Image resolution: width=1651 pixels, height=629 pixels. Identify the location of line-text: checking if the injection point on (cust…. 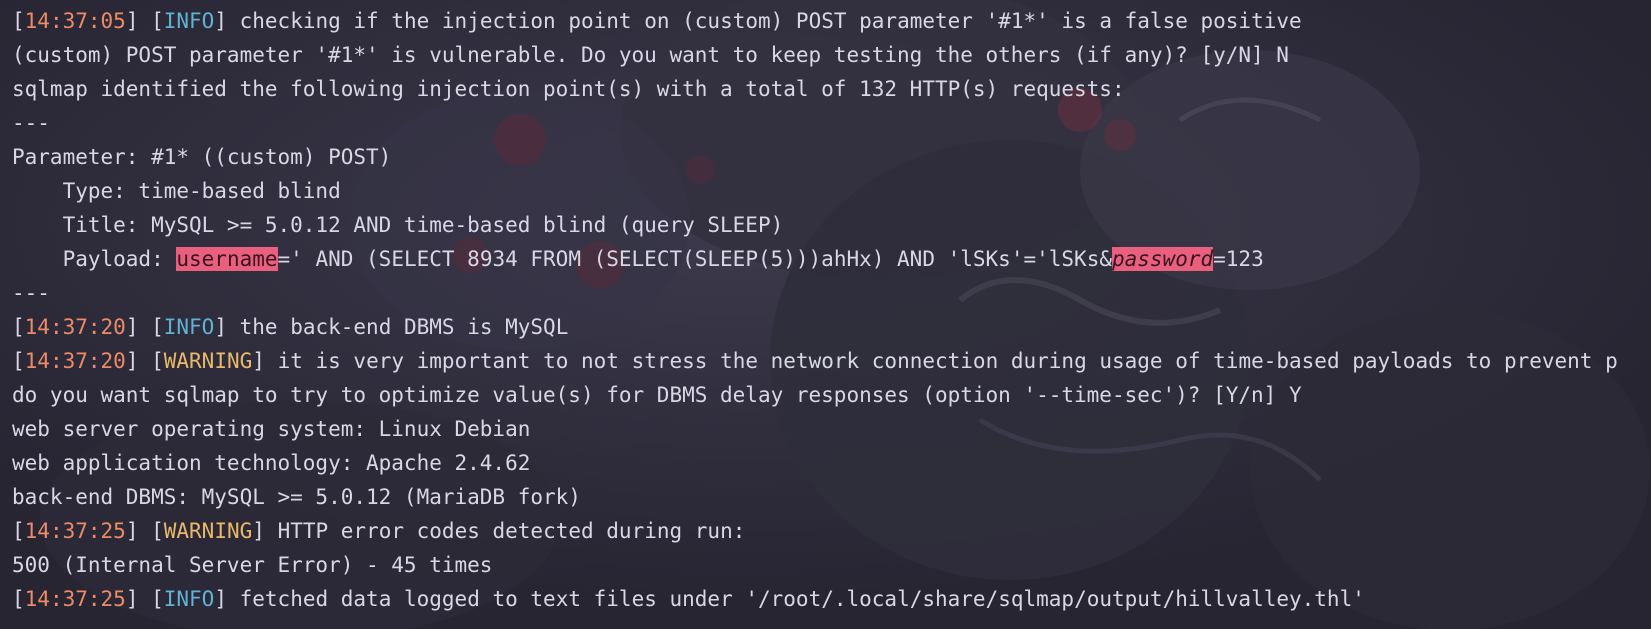
(764, 21).